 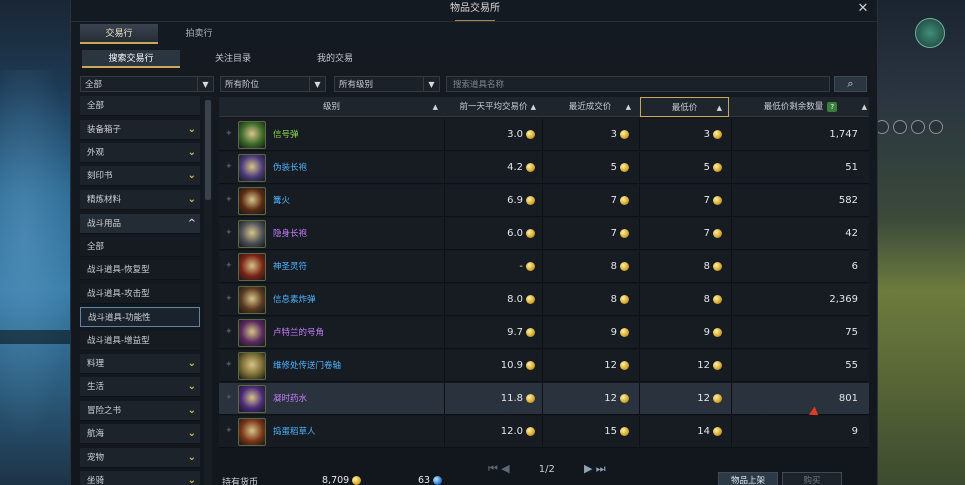 What do you see at coordinates (342, 480) in the screenshot?
I see `gold-amount: 8,709` at bounding box center [342, 480].